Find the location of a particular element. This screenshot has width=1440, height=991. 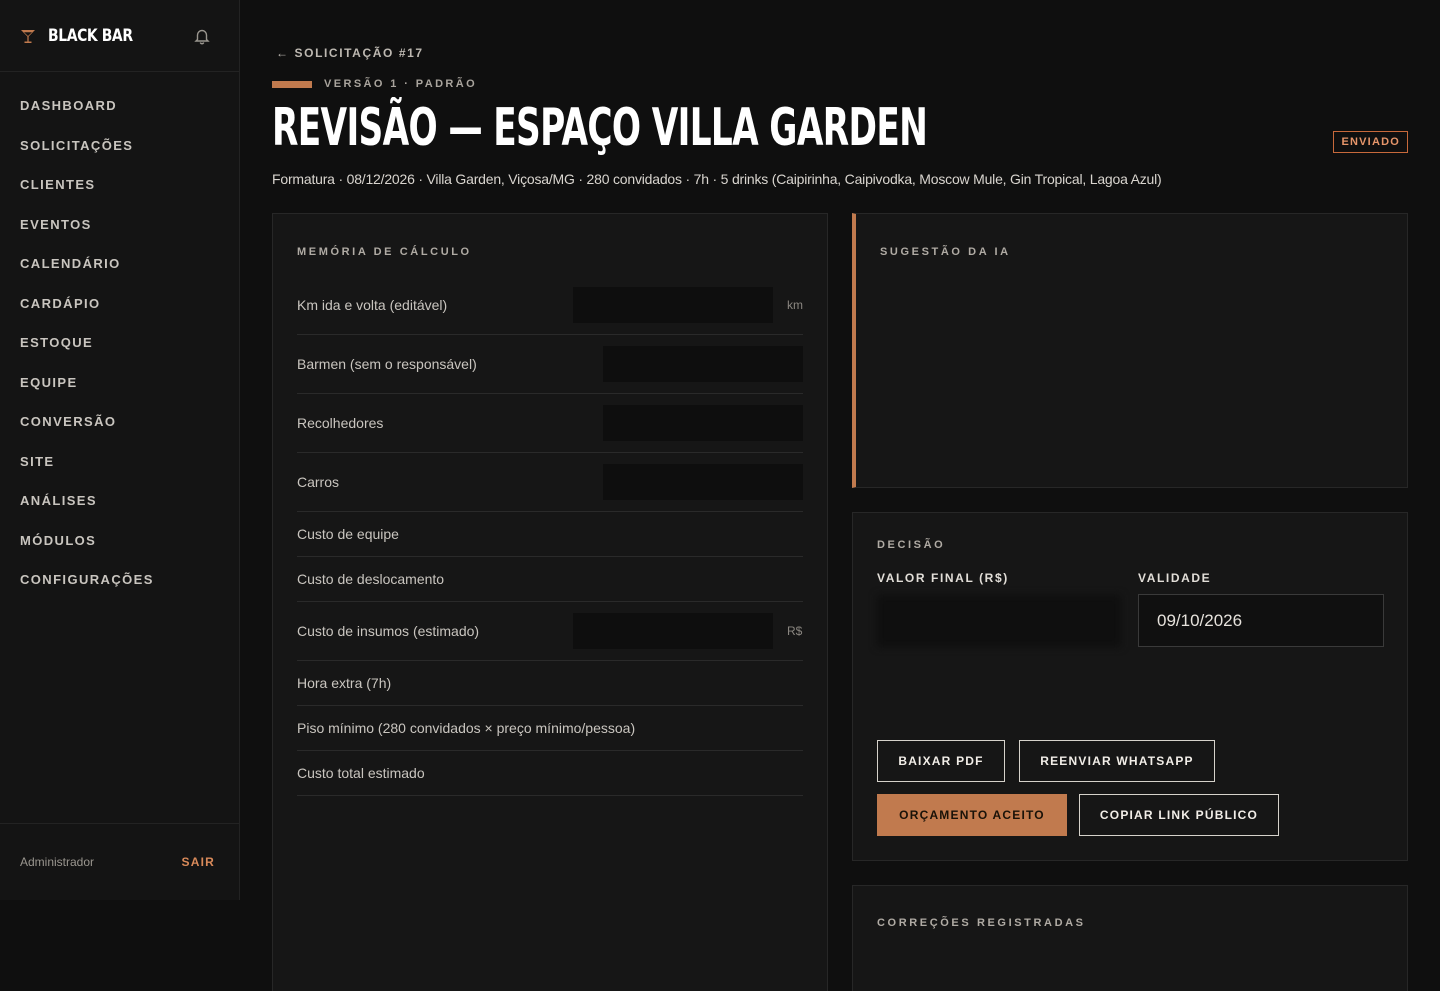

calc-row-km: Km ida e volta (editável) km is located at coordinates (550, 305).